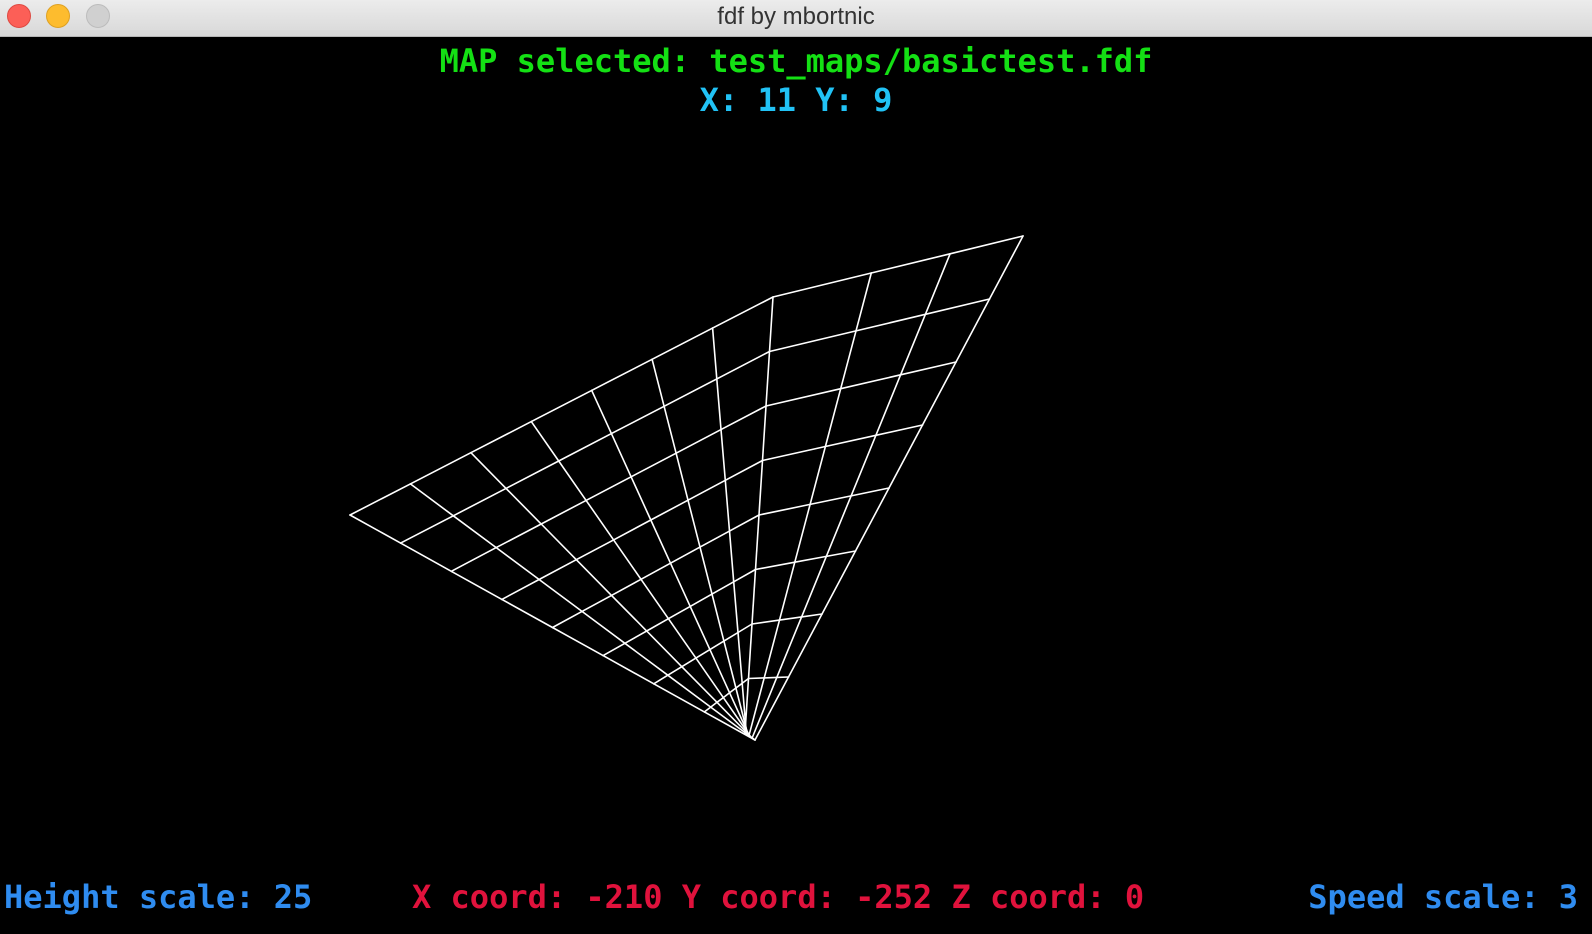 This screenshot has width=1592, height=934. What do you see at coordinates (778, 897) in the screenshot?
I see `coordinates-label: X coord: -210 Y coord: -252 Z coord: 0` at bounding box center [778, 897].